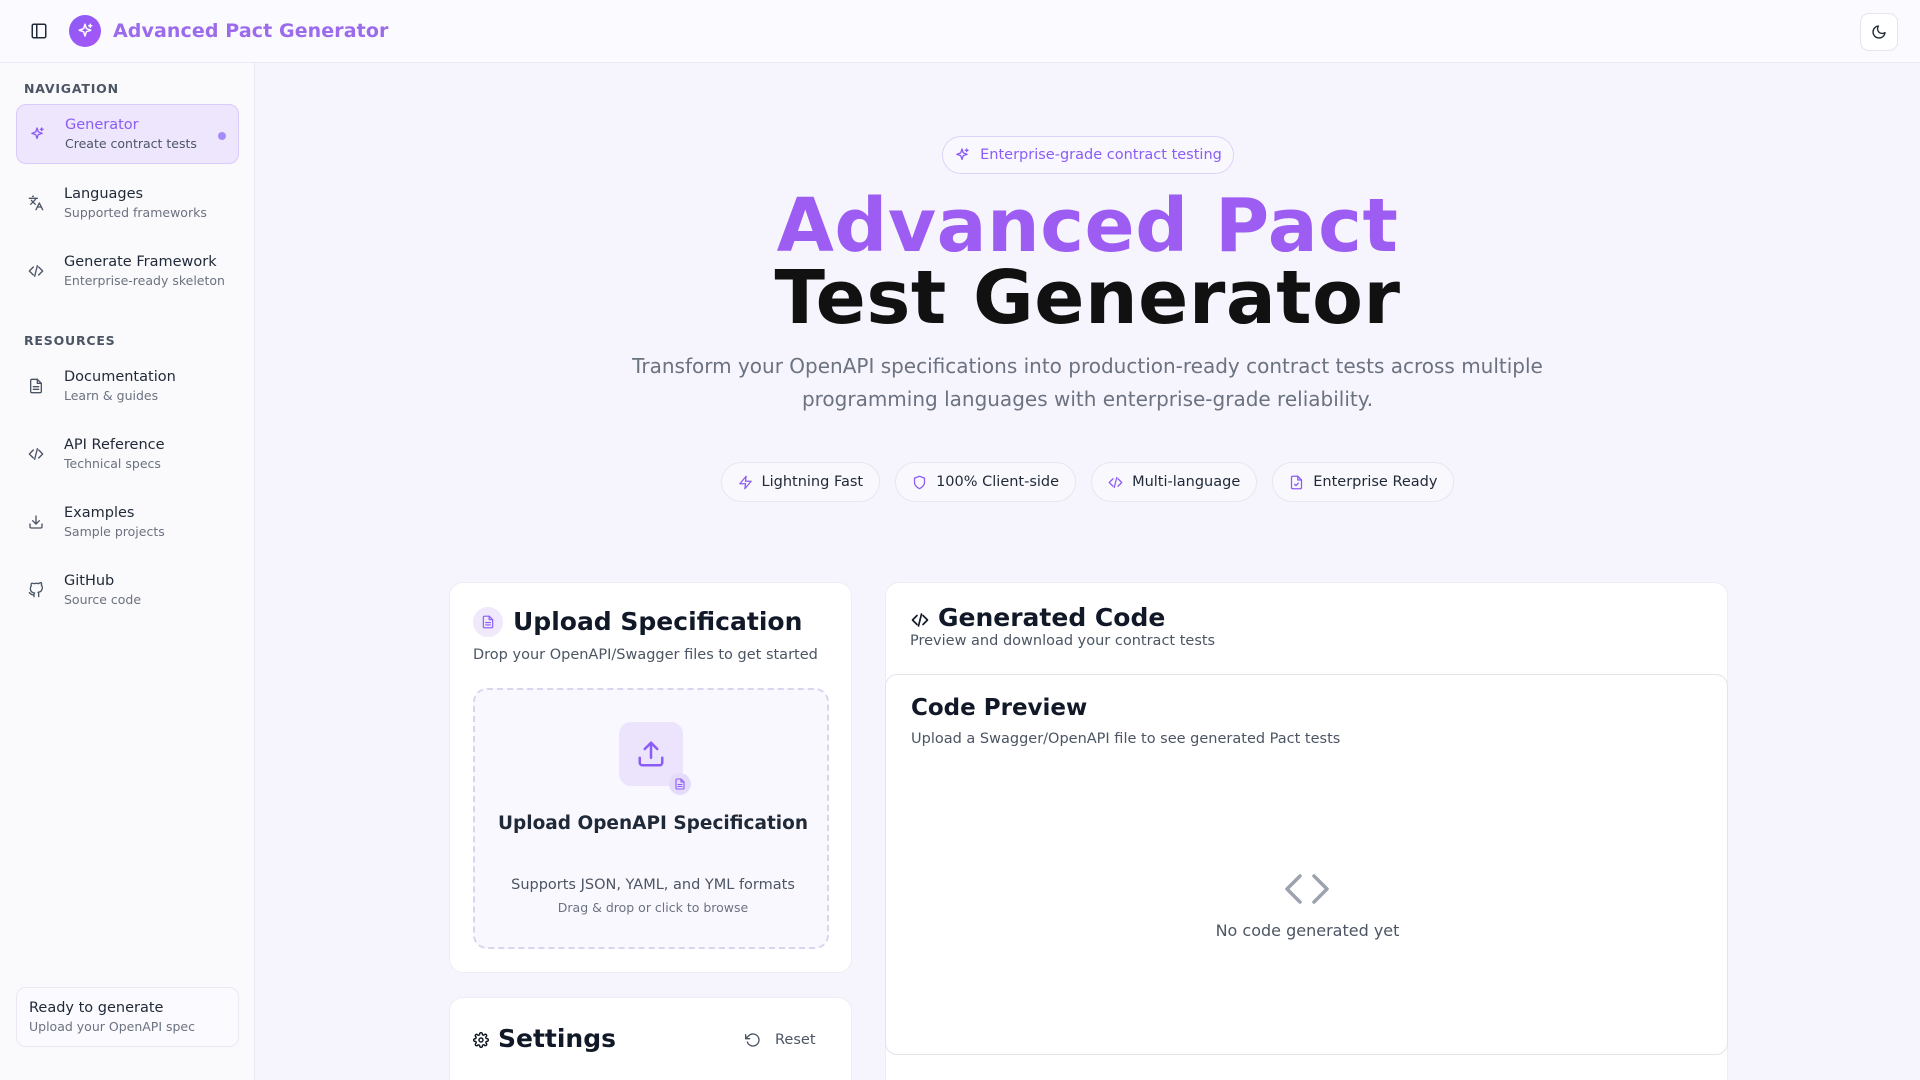  Describe the element at coordinates (1052, 617) in the screenshot. I see `generated-code-title: Generated Code` at that location.